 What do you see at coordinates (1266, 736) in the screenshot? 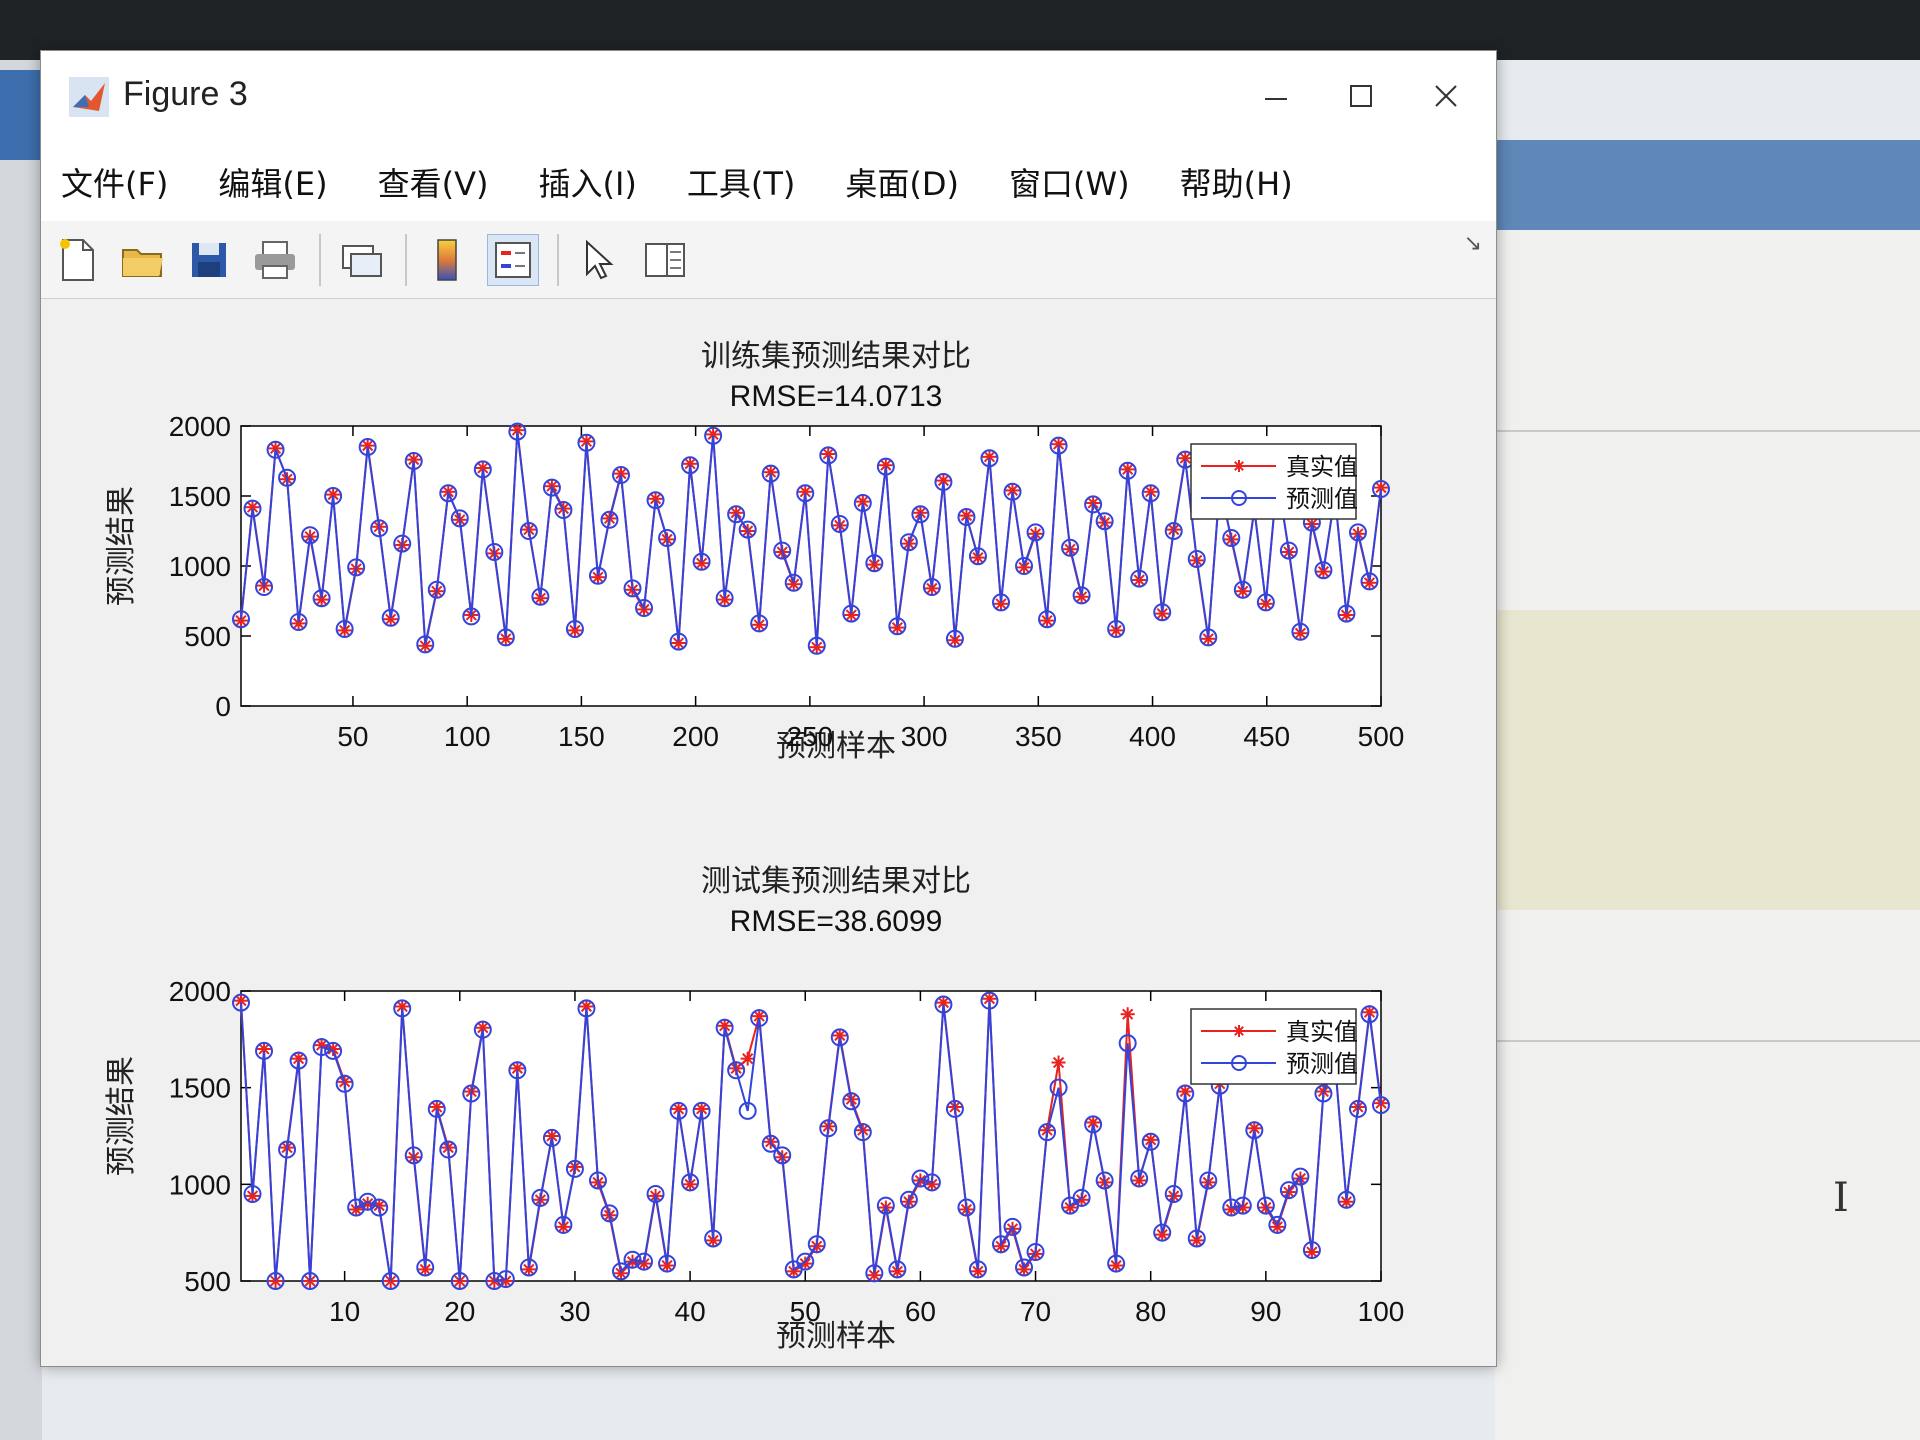
I see `x-tick-label: 450` at bounding box center [1266, 736].